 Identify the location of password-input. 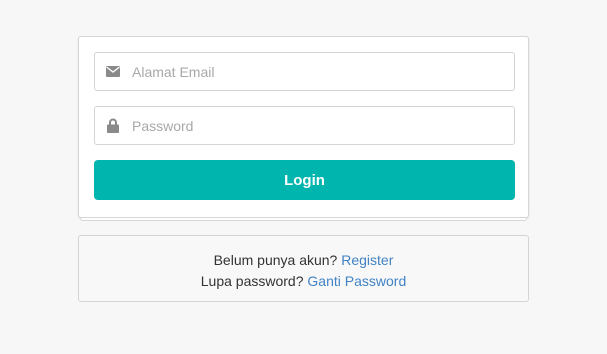
(316, 125).